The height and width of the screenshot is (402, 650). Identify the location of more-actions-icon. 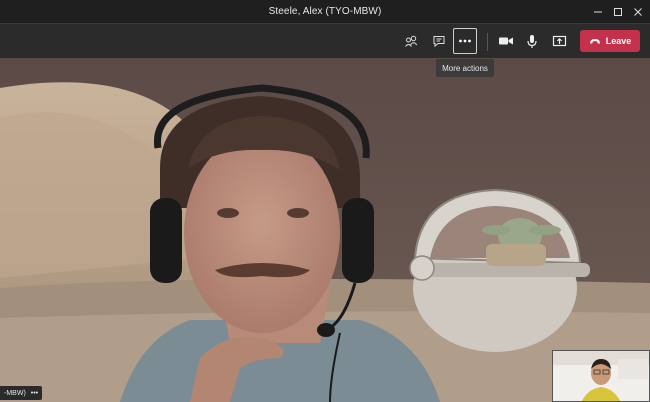
(465, 41).